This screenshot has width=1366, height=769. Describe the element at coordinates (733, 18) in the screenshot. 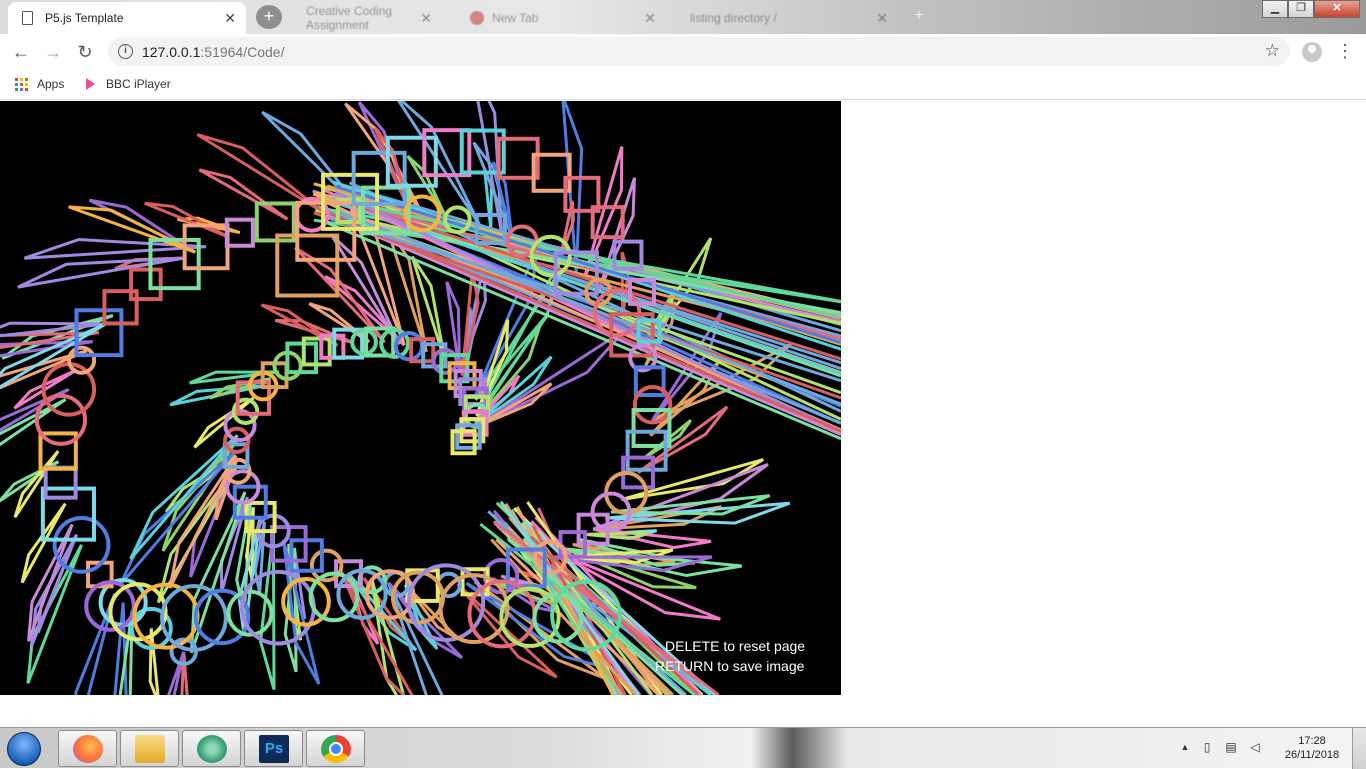

I see `tab-title: listing directory /` at that location.